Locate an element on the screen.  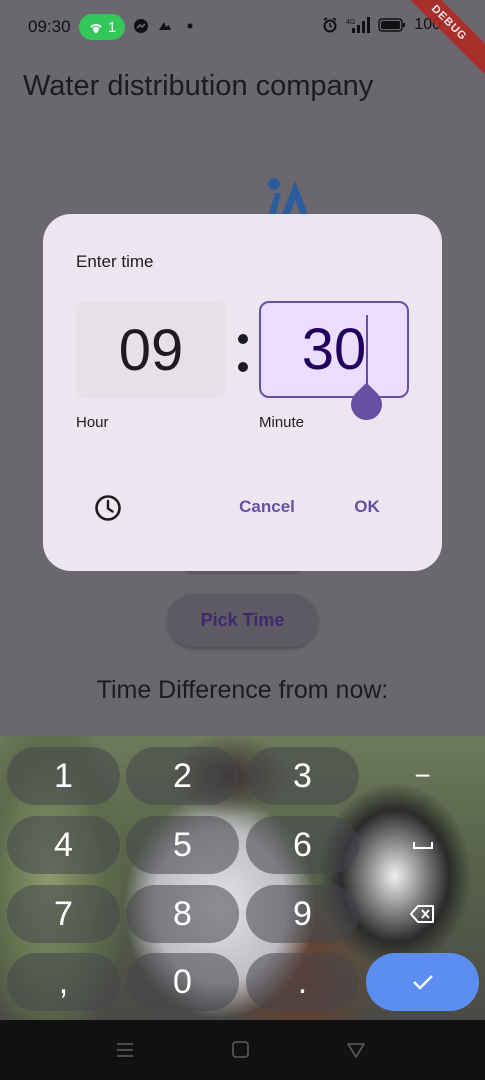
done-key is located at coordinates (422, 982).